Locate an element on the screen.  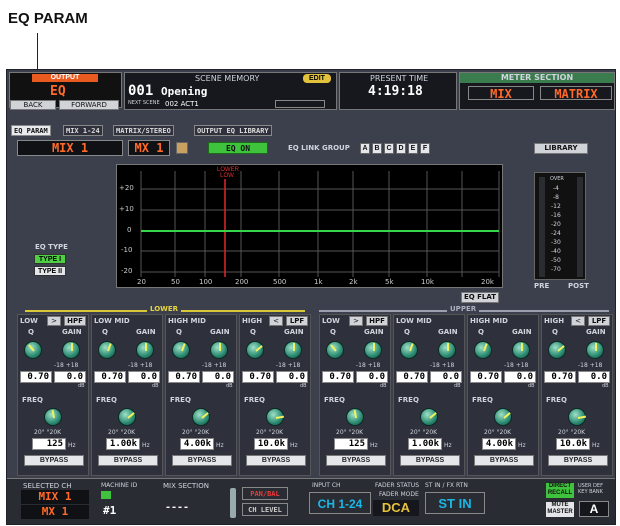
tab-mix-1-24: MIX 1-24 is located at coordinates (83, 130).